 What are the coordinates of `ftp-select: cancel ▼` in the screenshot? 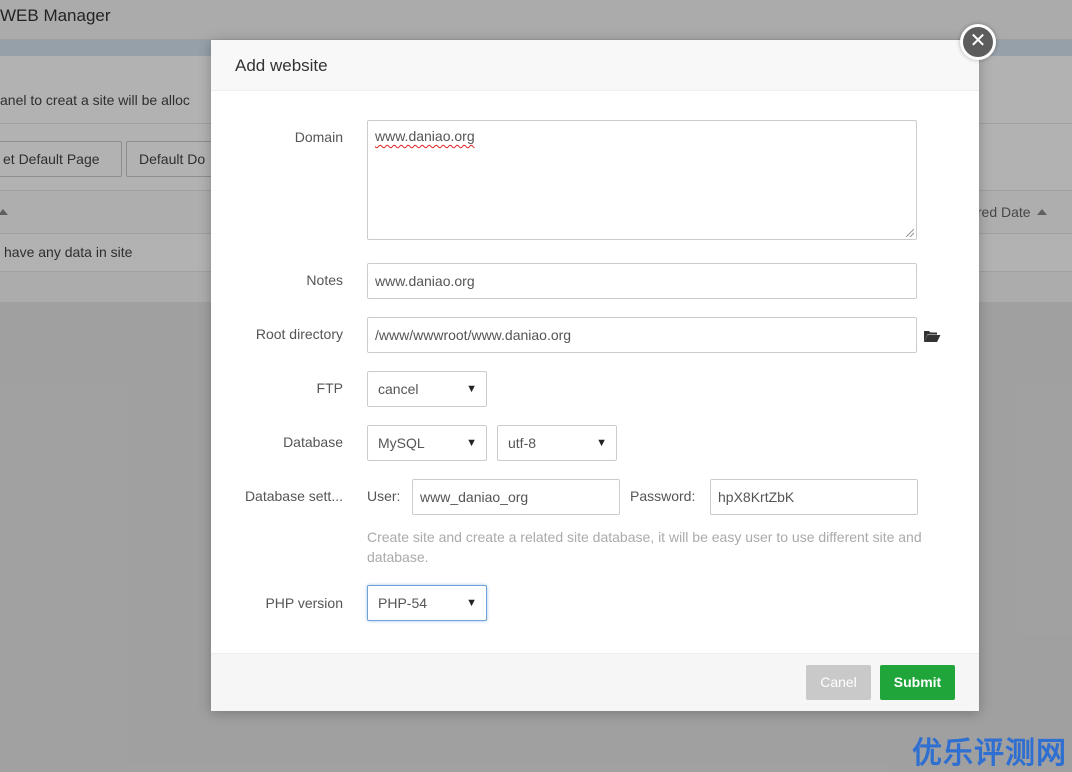 It's located at (427, 389).